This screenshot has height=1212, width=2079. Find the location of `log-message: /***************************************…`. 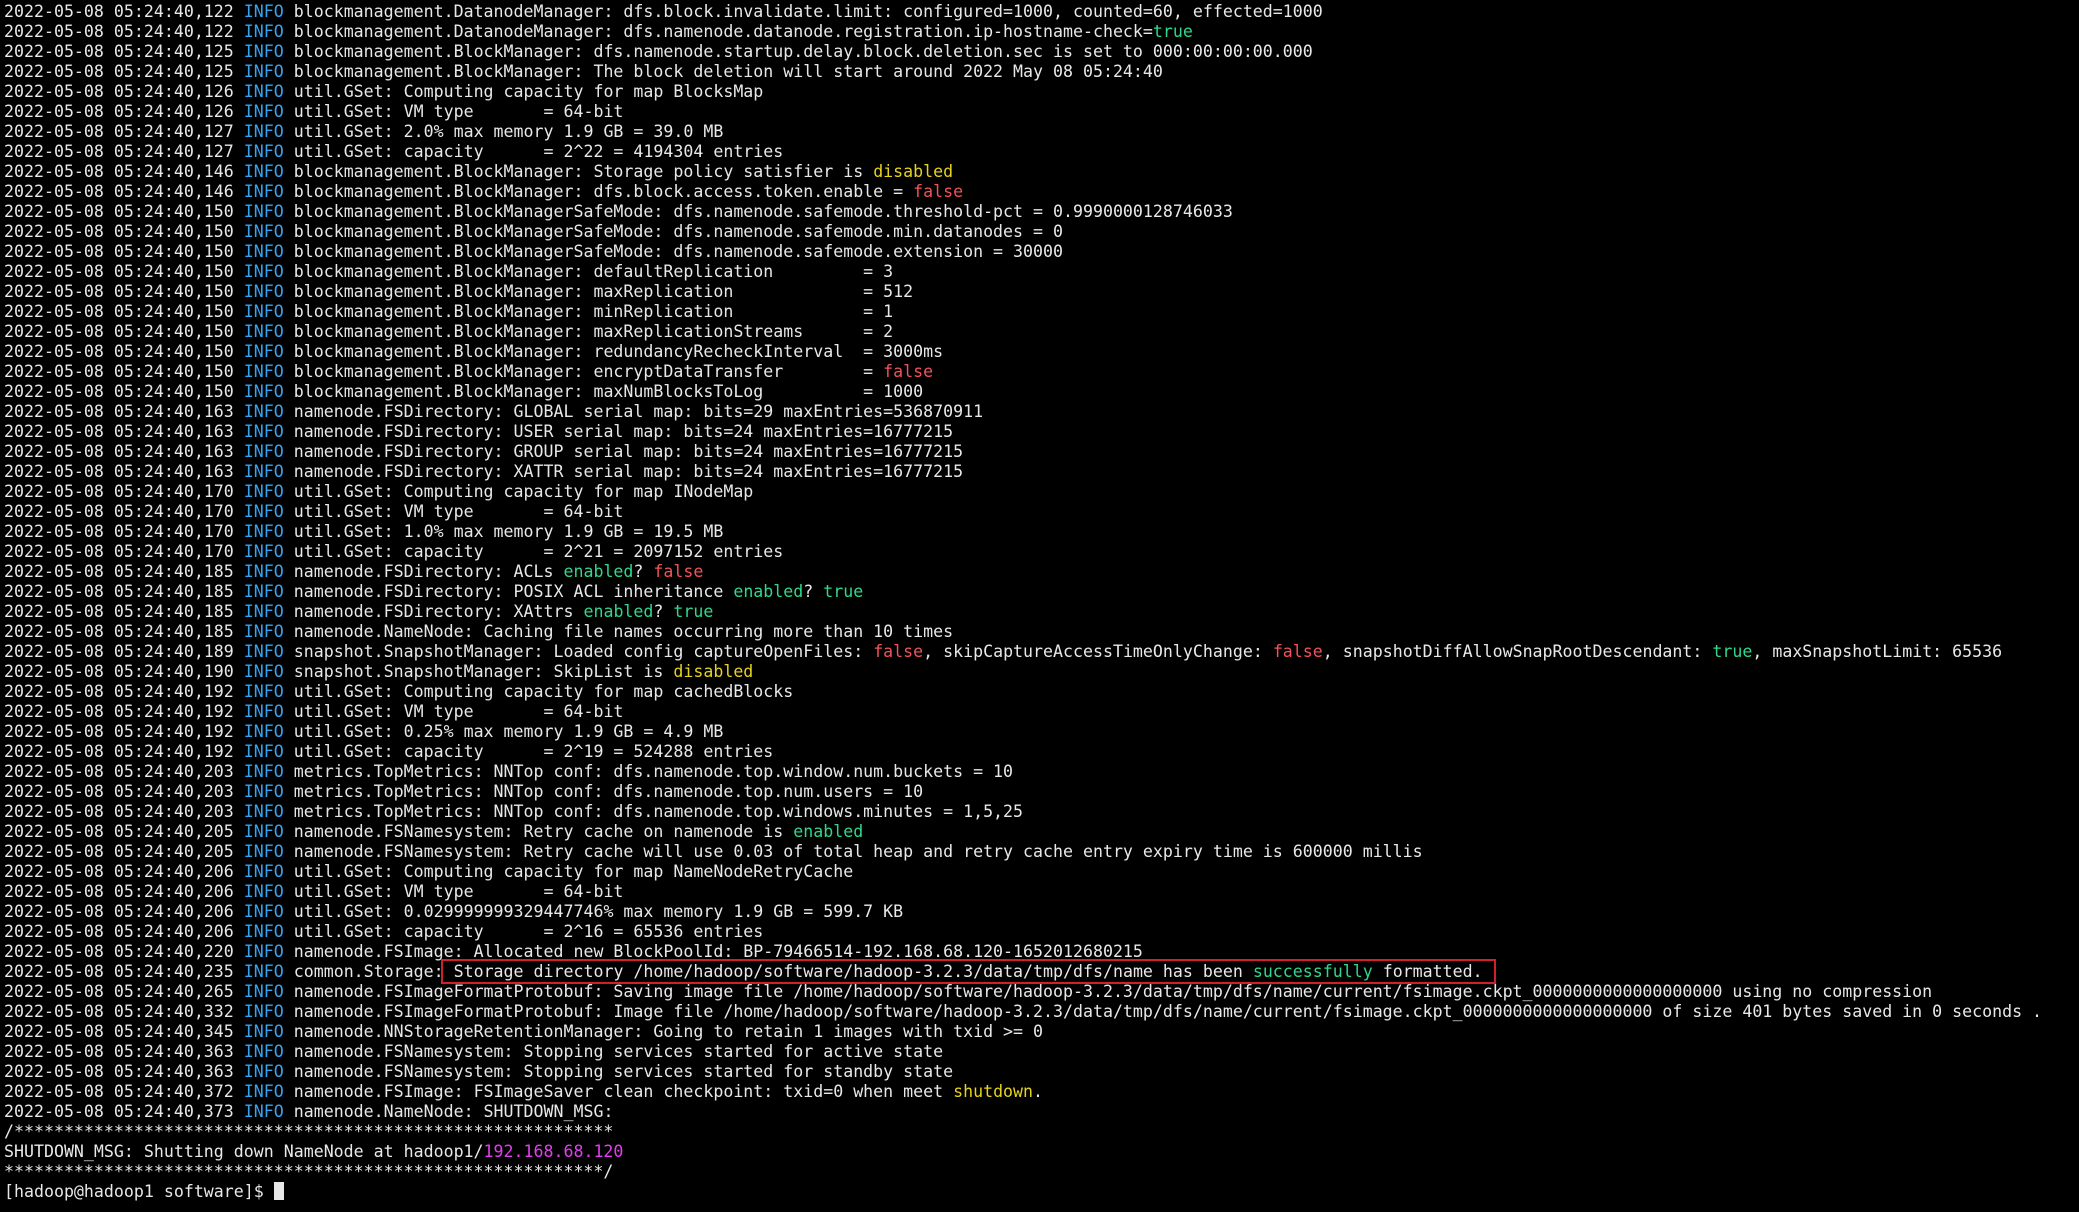

log-message: /***************************************… is located at coordinates (309, 1131).